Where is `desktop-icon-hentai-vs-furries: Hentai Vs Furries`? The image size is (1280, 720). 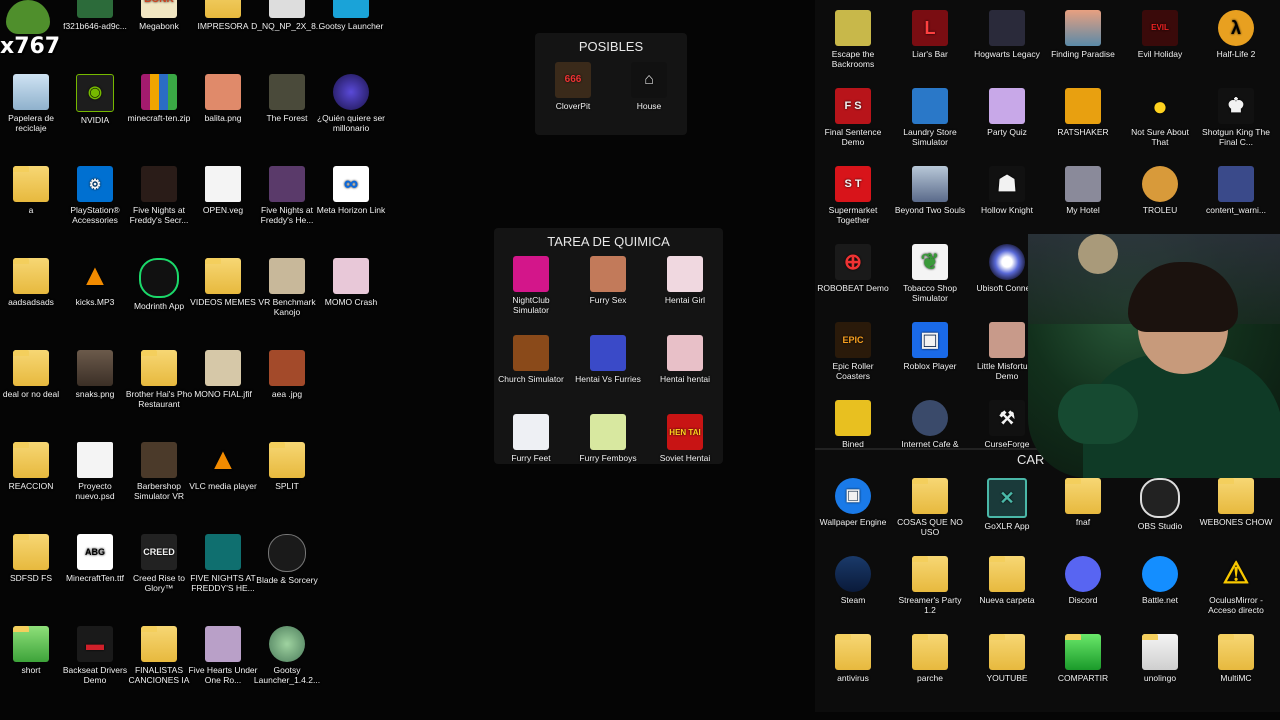 desktop-icon-hentai-vs-furries: Hentai Vs Furries is located at coordinates (608, 359).